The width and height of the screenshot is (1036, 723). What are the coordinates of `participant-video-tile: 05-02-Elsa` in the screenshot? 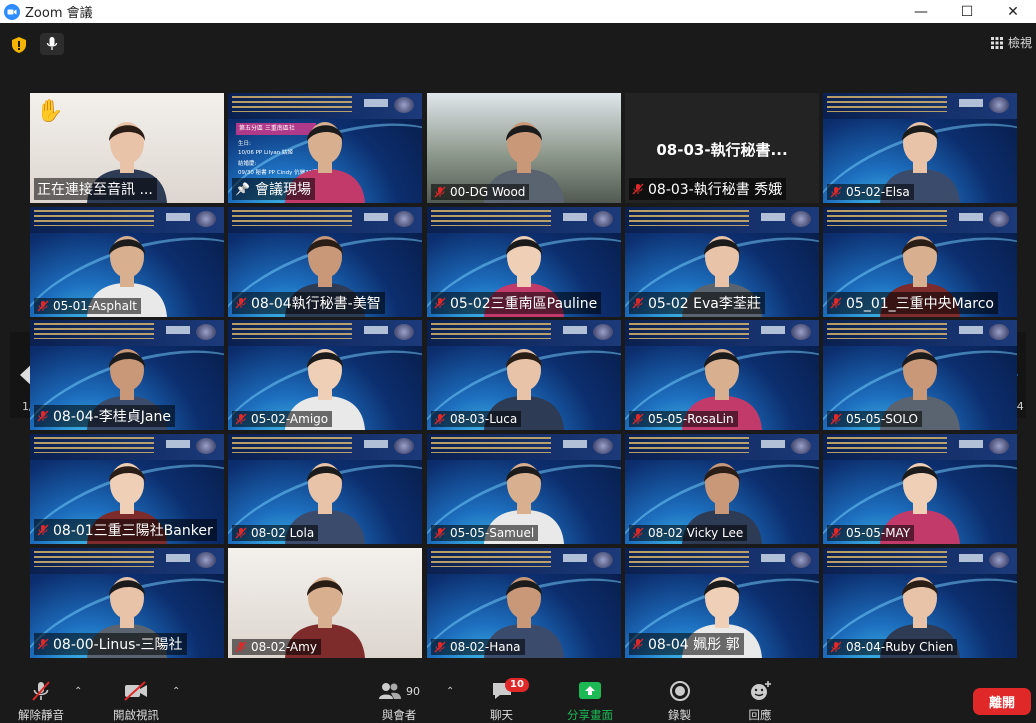 It's located at (920, 148).